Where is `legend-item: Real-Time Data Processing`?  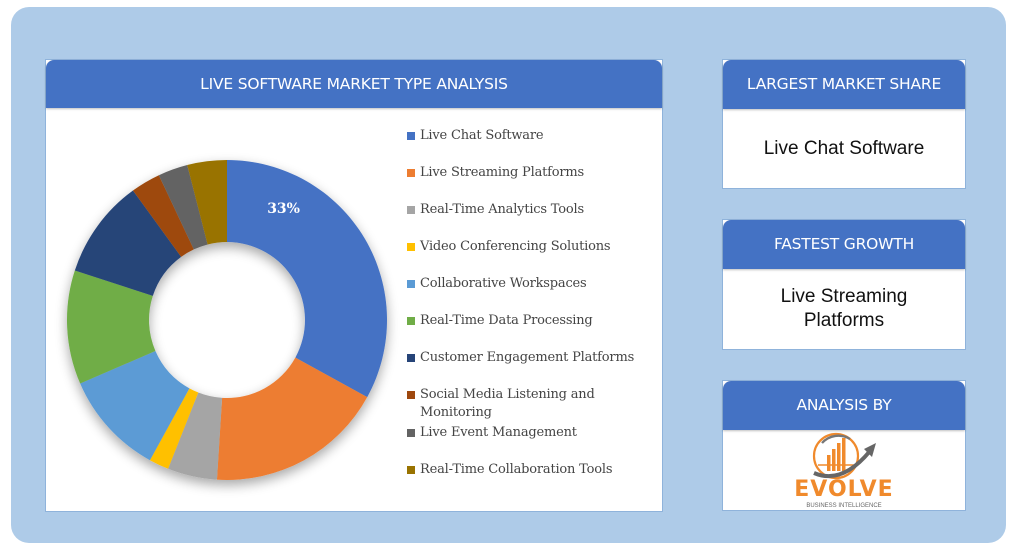 legend-item: Real-Time Data Processing is located at coordinates (527, 321).